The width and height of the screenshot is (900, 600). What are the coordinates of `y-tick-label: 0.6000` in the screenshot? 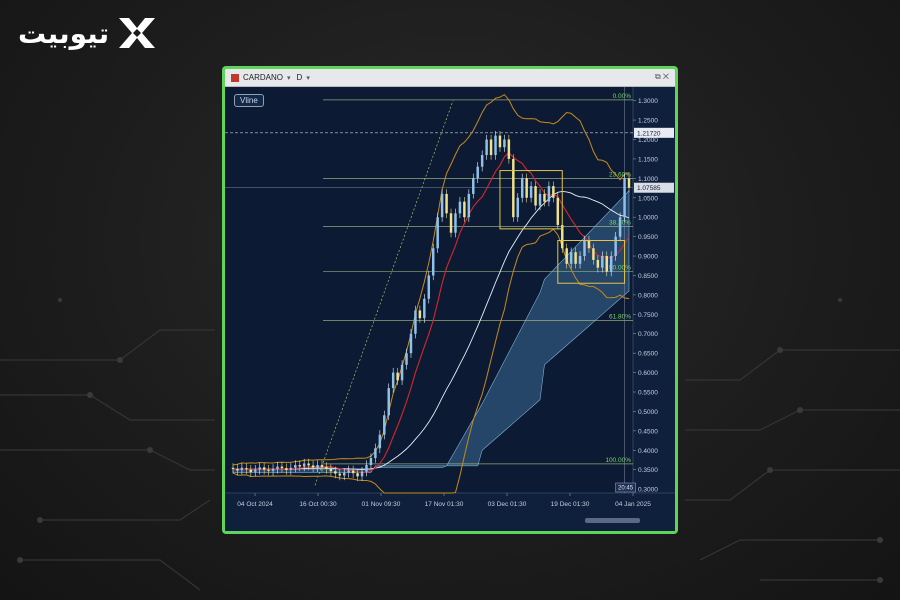 It's located at (648, 373).